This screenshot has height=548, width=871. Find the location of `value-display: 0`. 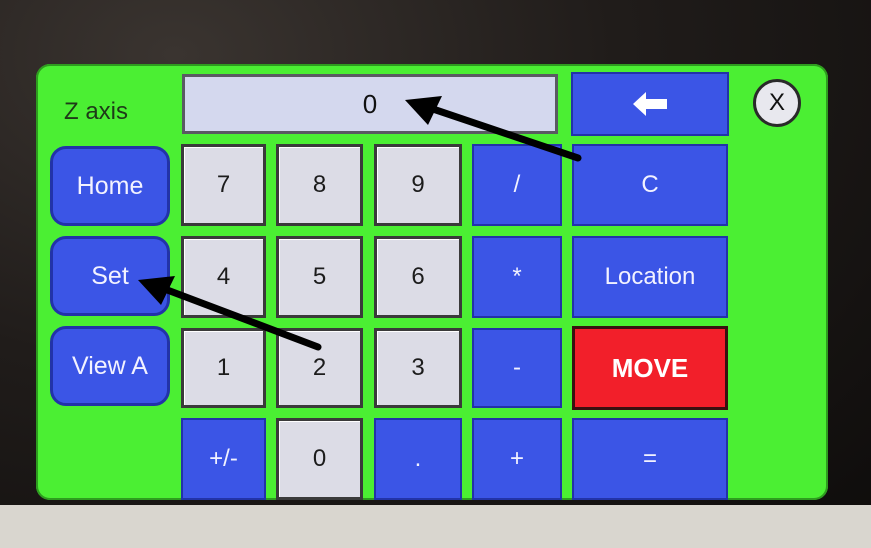

value-display: 0 is located at coordinates (370, 104).